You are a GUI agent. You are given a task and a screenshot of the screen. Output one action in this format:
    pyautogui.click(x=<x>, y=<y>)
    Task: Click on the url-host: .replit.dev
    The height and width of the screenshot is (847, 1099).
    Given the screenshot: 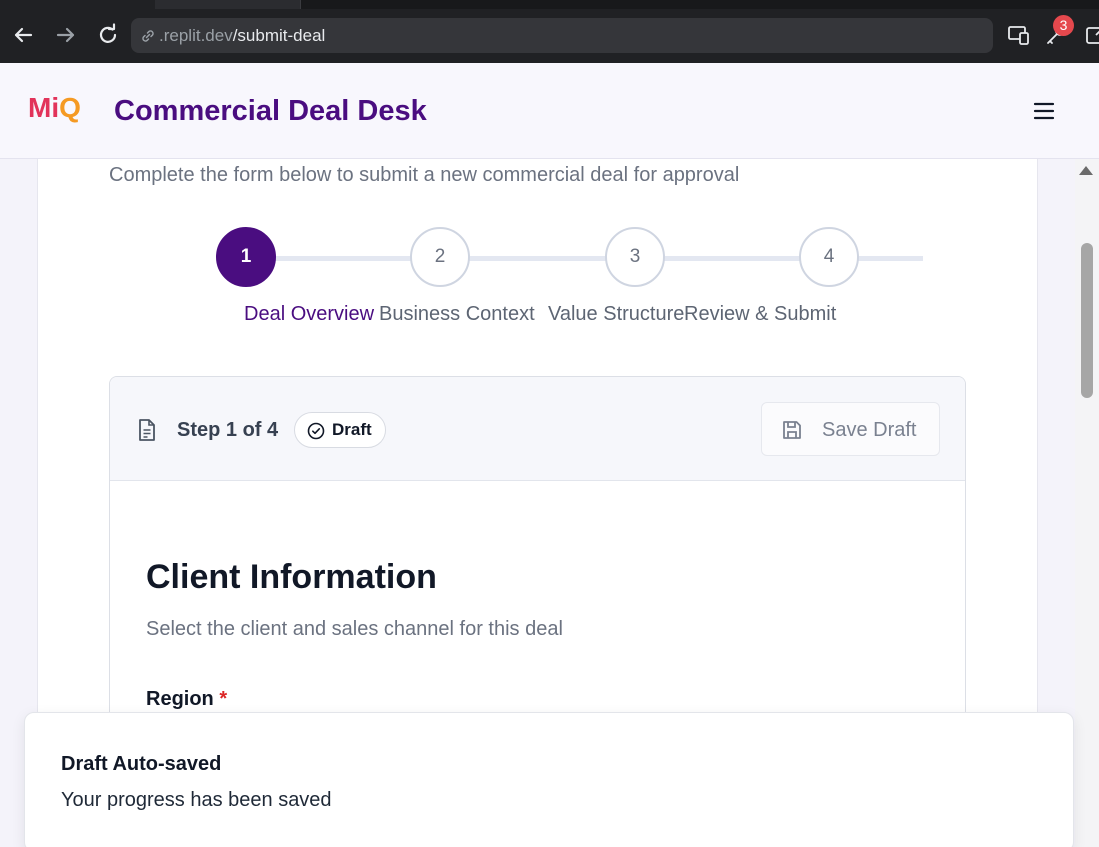 What is the action you would take?
    pyautogui.click(x=196, y=35)
    